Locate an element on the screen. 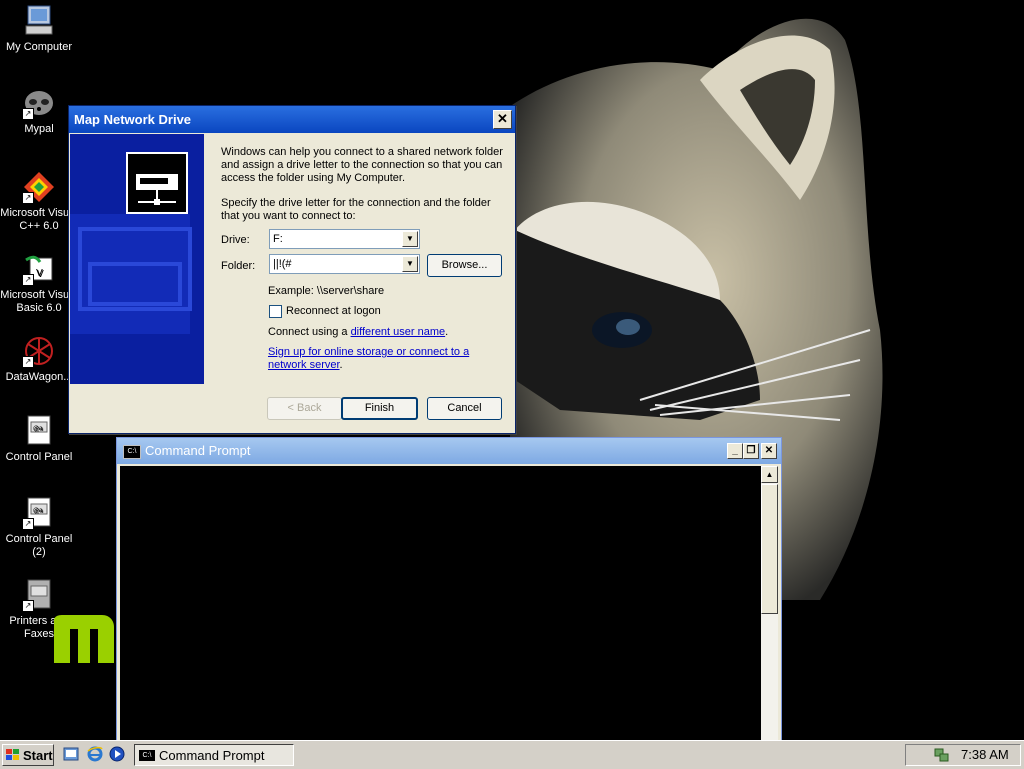 The image size is (1024, 769). connect-using-text: Connect using a different user name. is located at coordinates (358, 332).